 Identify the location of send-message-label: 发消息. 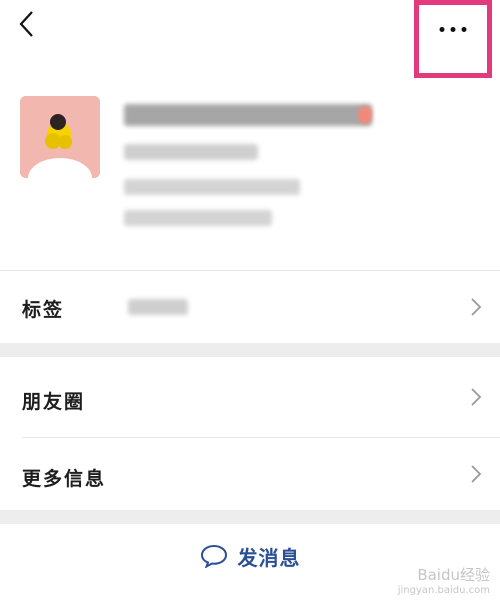
(269, 557).